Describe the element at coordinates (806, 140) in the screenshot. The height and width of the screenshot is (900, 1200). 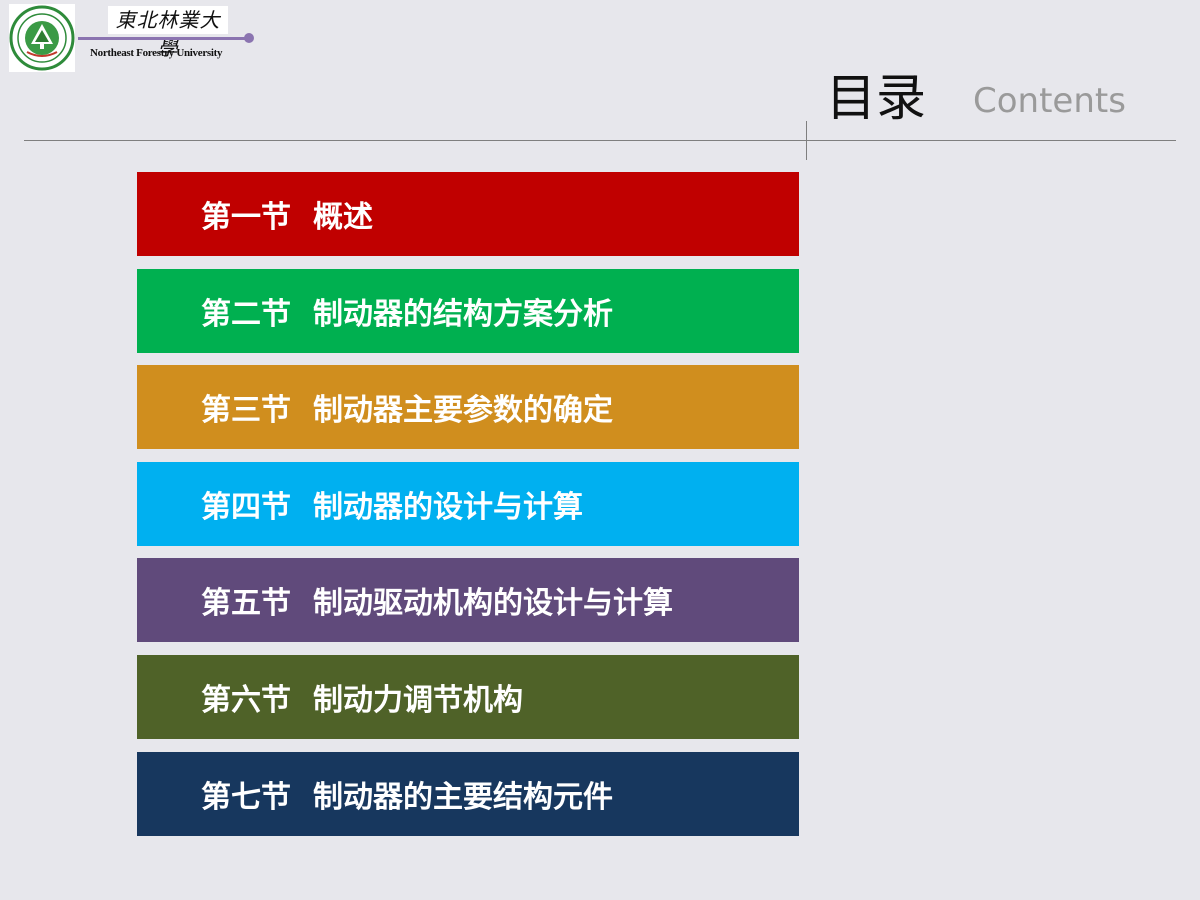
I see `title-vertical-divider` at that location.